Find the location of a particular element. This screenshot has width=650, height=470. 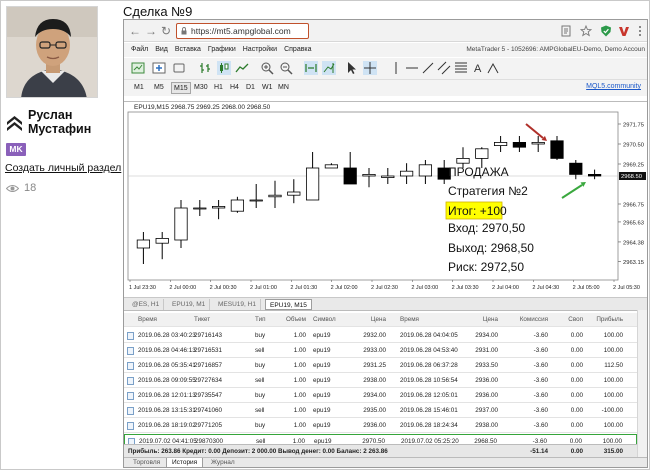

x-tick-label: 2 Jul 02:00 is located at coordinates (344, 288).